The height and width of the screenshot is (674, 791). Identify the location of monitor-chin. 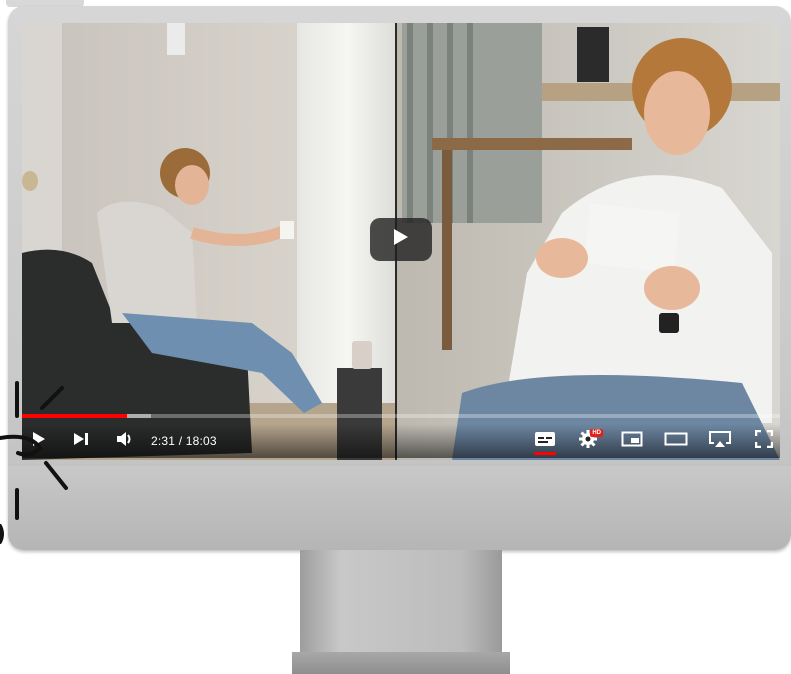
(399, 508).